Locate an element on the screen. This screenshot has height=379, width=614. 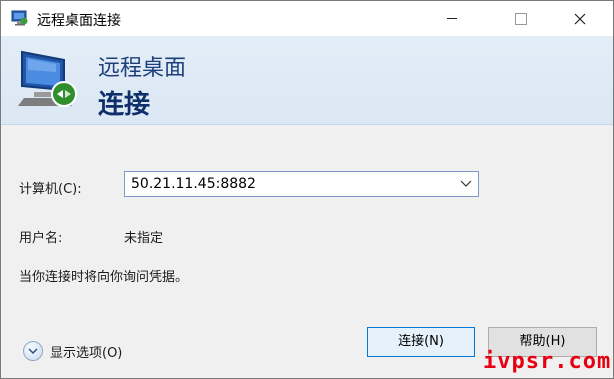
computer-input: 50.21.11.45:8882 is located at coordinates (193, 184).